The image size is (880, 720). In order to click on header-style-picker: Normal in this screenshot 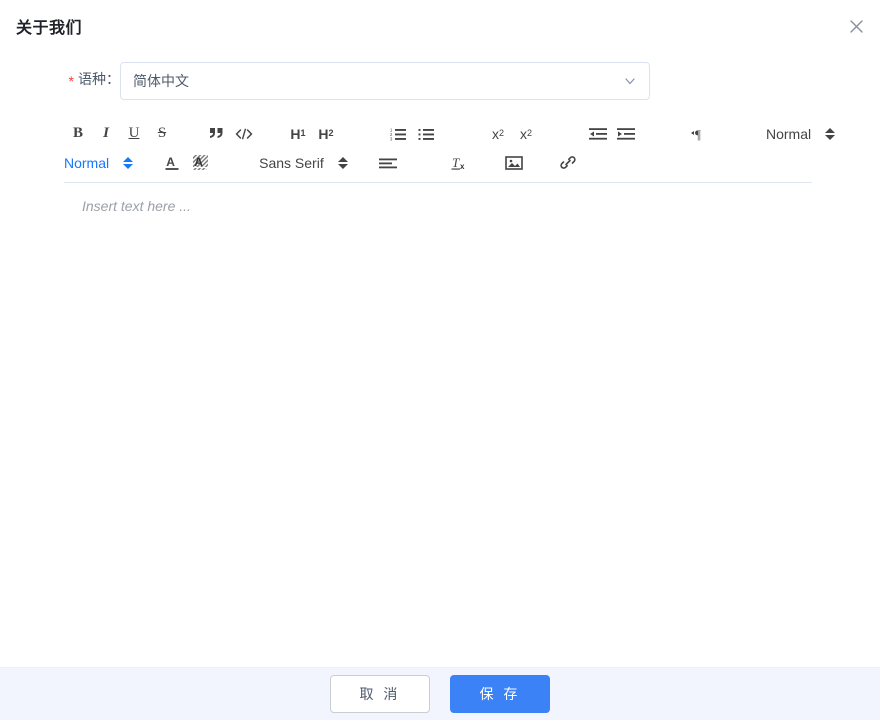, I will do `click(99, 163)`.